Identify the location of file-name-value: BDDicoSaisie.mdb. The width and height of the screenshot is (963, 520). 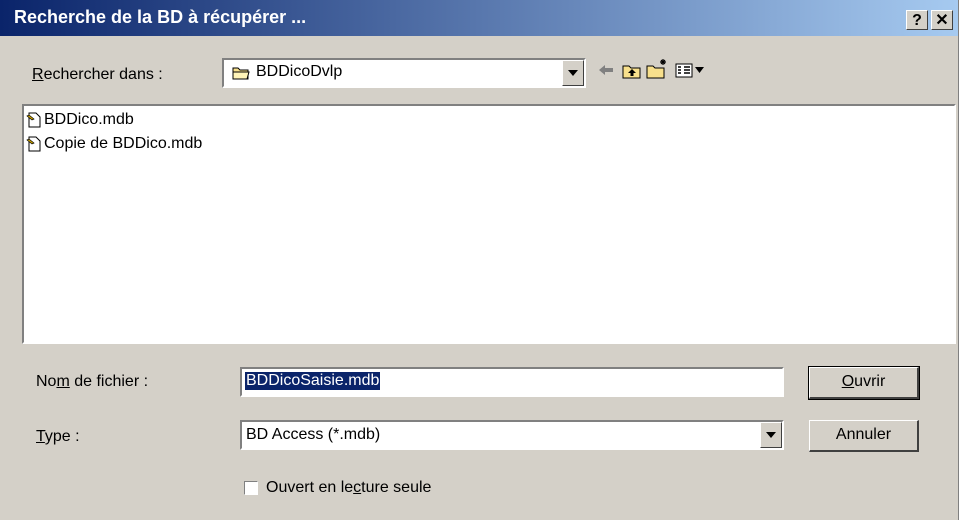
(313, 381).